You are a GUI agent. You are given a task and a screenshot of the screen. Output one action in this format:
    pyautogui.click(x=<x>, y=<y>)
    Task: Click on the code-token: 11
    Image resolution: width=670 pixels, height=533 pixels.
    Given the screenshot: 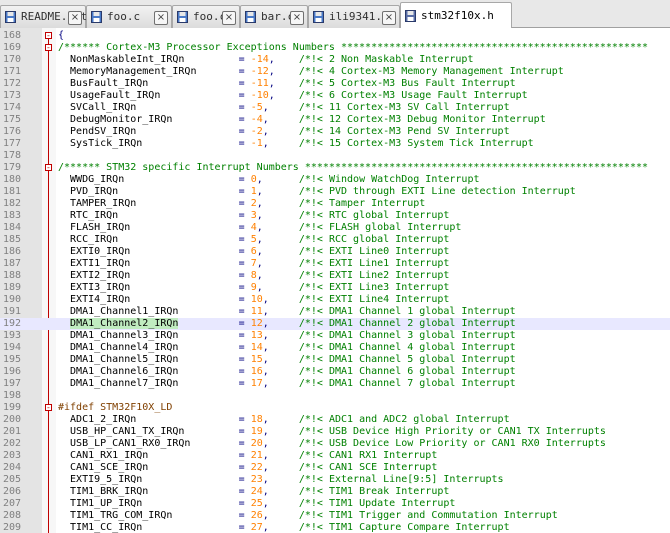 What is the action you would take?
    pyautogui.click(x=256, y=311)
    